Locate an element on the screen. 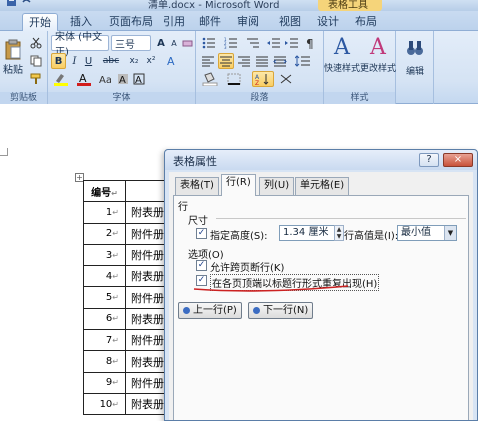  font-name-select: 宋体 (中文正) is located at coordinates (80, 45).